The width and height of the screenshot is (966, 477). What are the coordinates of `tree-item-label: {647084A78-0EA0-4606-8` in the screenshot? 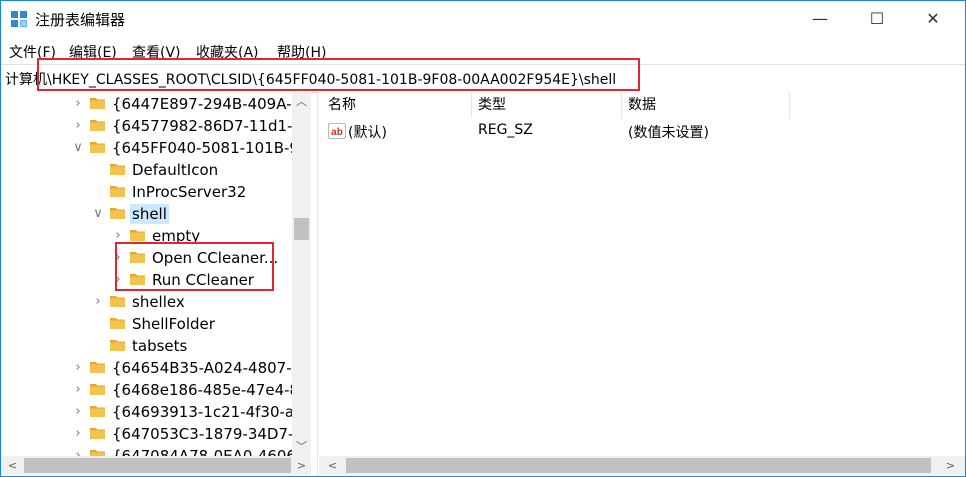 It's located at (211, 451).